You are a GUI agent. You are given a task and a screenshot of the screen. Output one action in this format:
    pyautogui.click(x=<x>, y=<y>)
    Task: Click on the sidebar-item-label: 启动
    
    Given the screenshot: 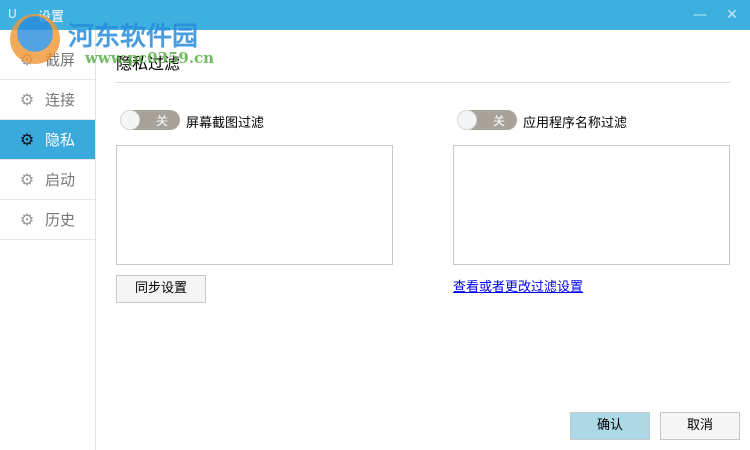 What is the action you would take?
    pyautogui.click(x=60, y=180)
    